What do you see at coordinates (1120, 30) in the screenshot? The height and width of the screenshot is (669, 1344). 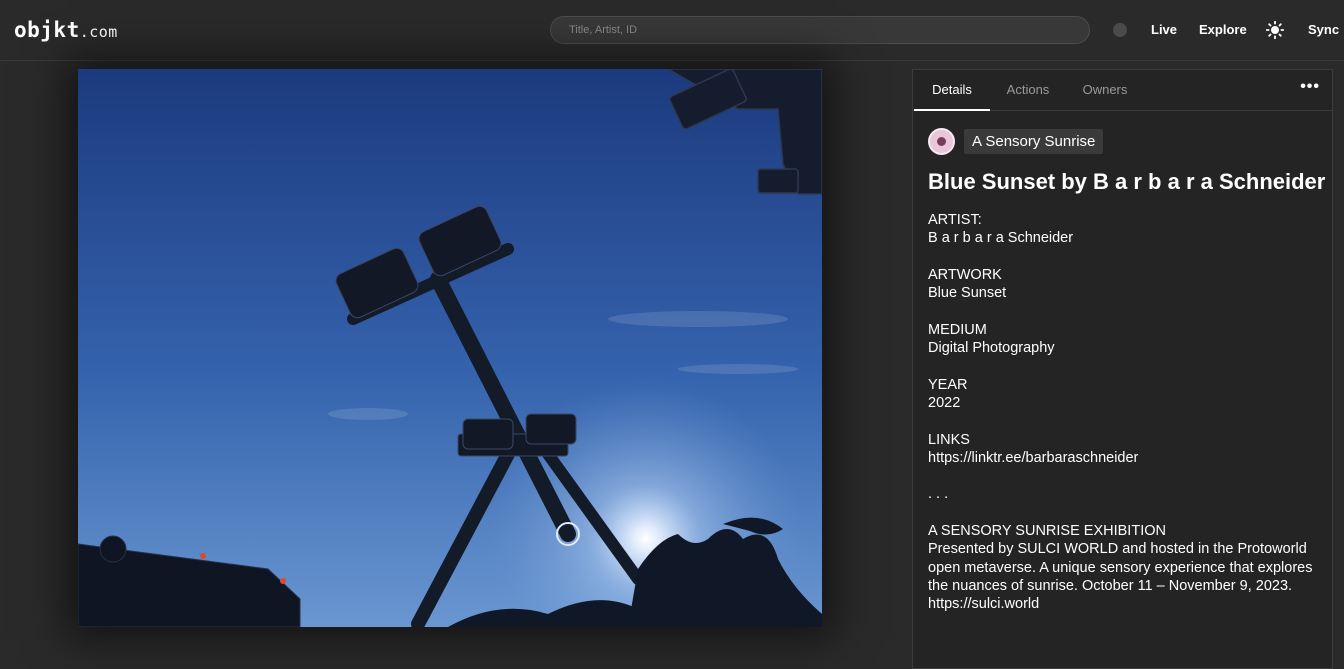 I see `status-dot-icon` at bounding box center [1120, 30].